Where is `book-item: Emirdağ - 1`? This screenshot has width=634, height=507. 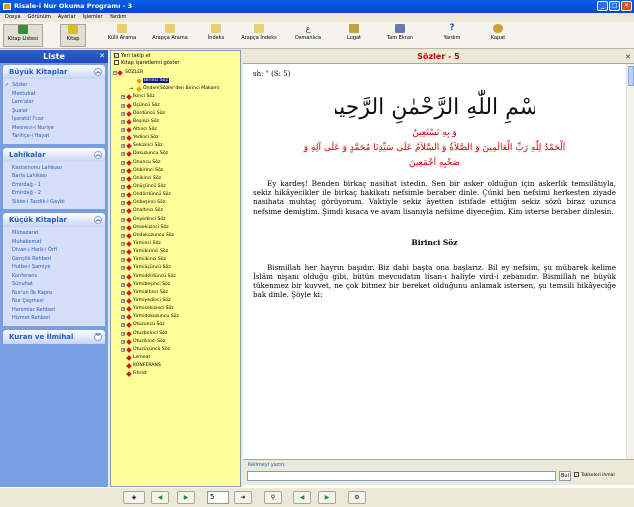 book-item: Emirdağ - 1 is located at coordinates (58, 185).